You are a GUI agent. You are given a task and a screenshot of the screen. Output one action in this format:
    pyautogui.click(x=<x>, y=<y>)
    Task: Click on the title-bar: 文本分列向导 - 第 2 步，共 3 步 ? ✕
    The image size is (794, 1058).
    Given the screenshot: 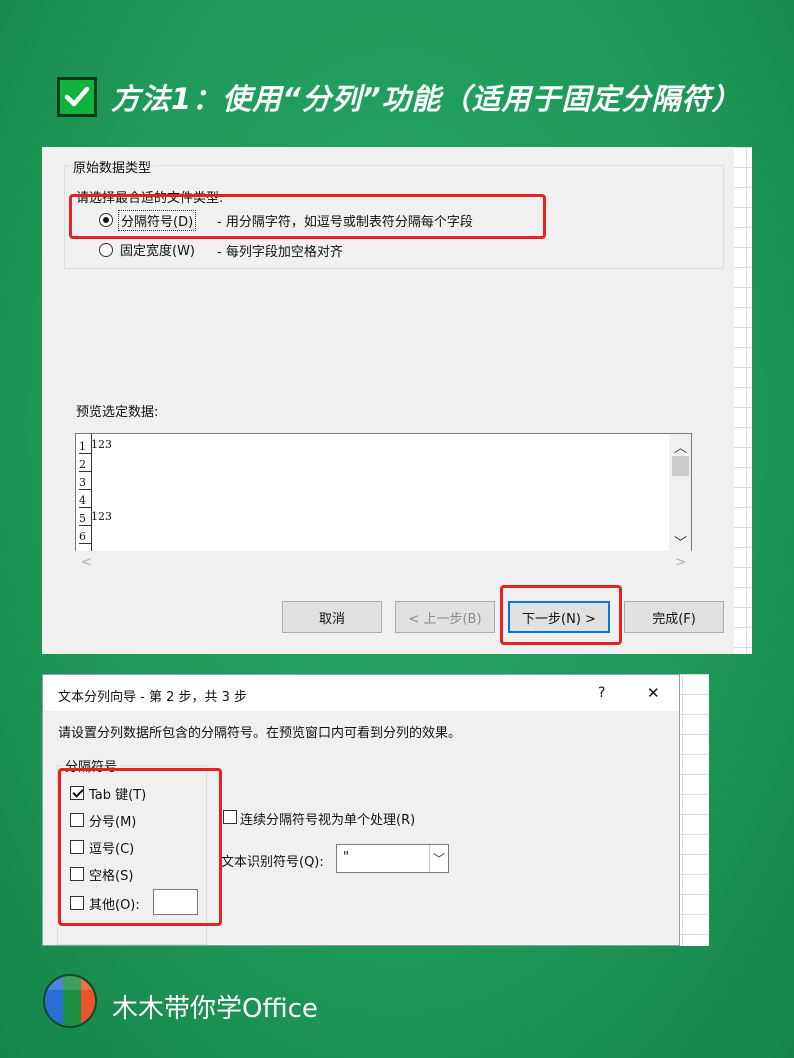 What is the action you would take?
    pyautogui.click(x=361, y=693)
    